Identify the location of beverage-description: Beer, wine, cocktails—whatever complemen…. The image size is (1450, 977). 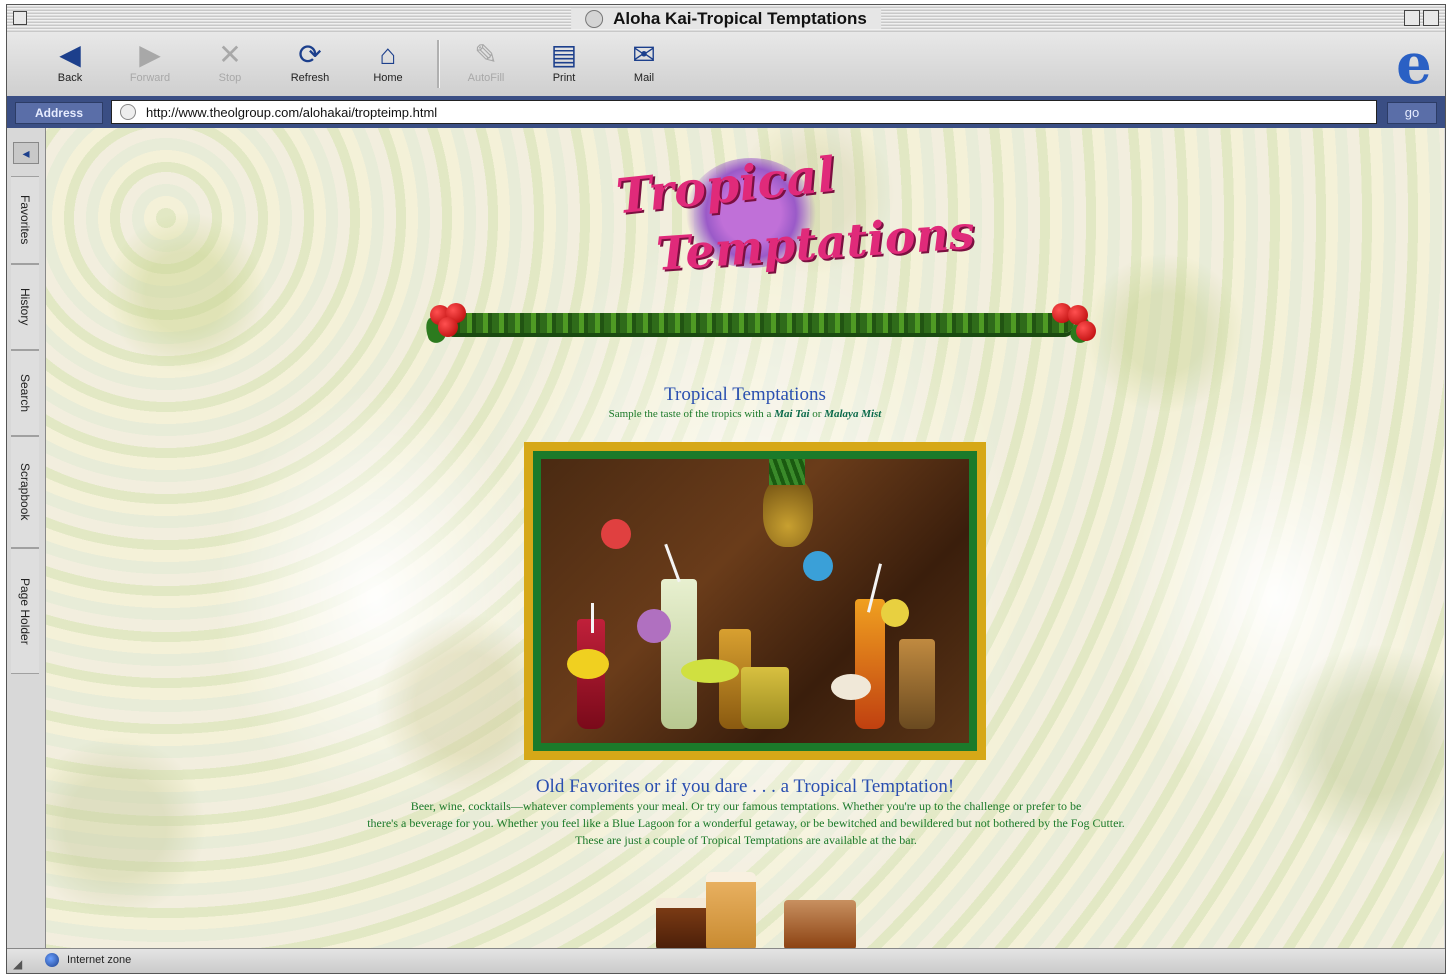
(746, 823).